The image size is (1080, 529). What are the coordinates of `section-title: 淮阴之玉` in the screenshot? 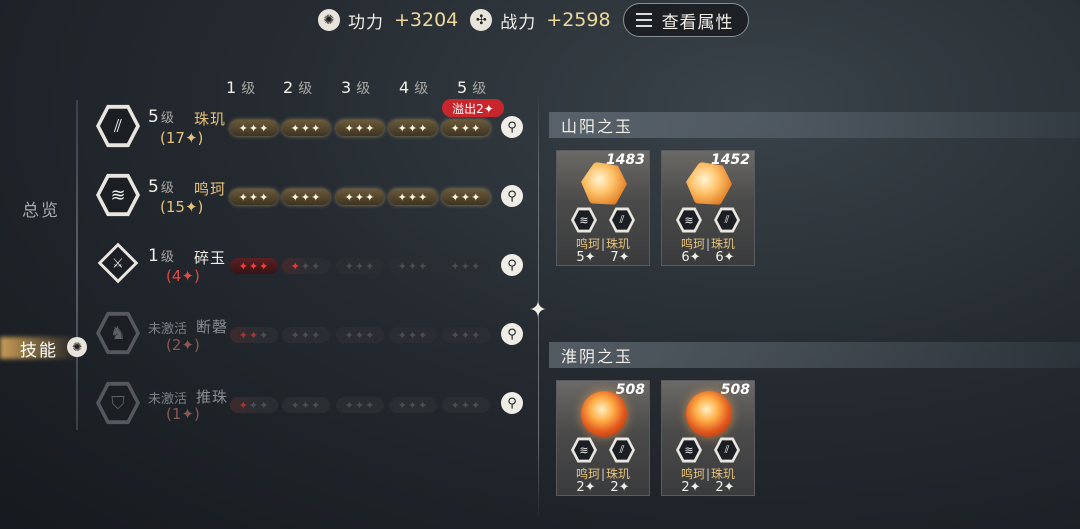 It's located at (597, 356).